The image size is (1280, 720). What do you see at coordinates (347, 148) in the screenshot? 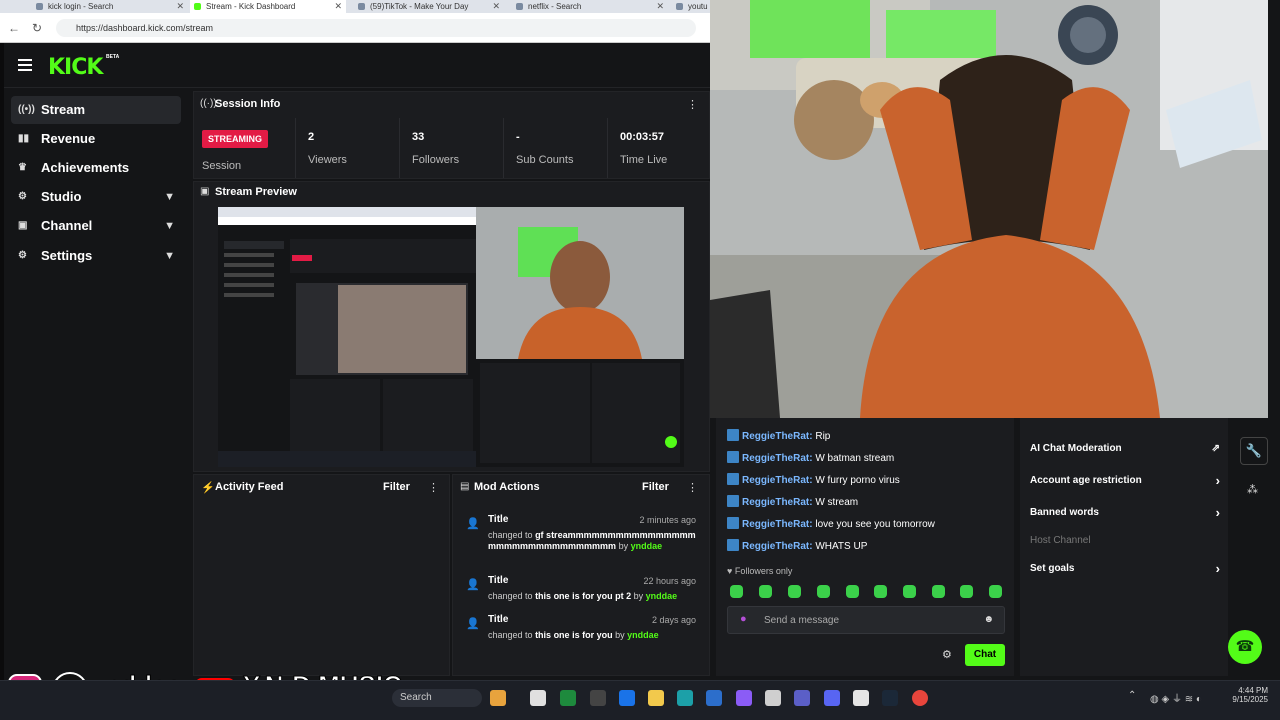
I see `stat-viewers: 2 Viewers` at bounding box center [347, 148].